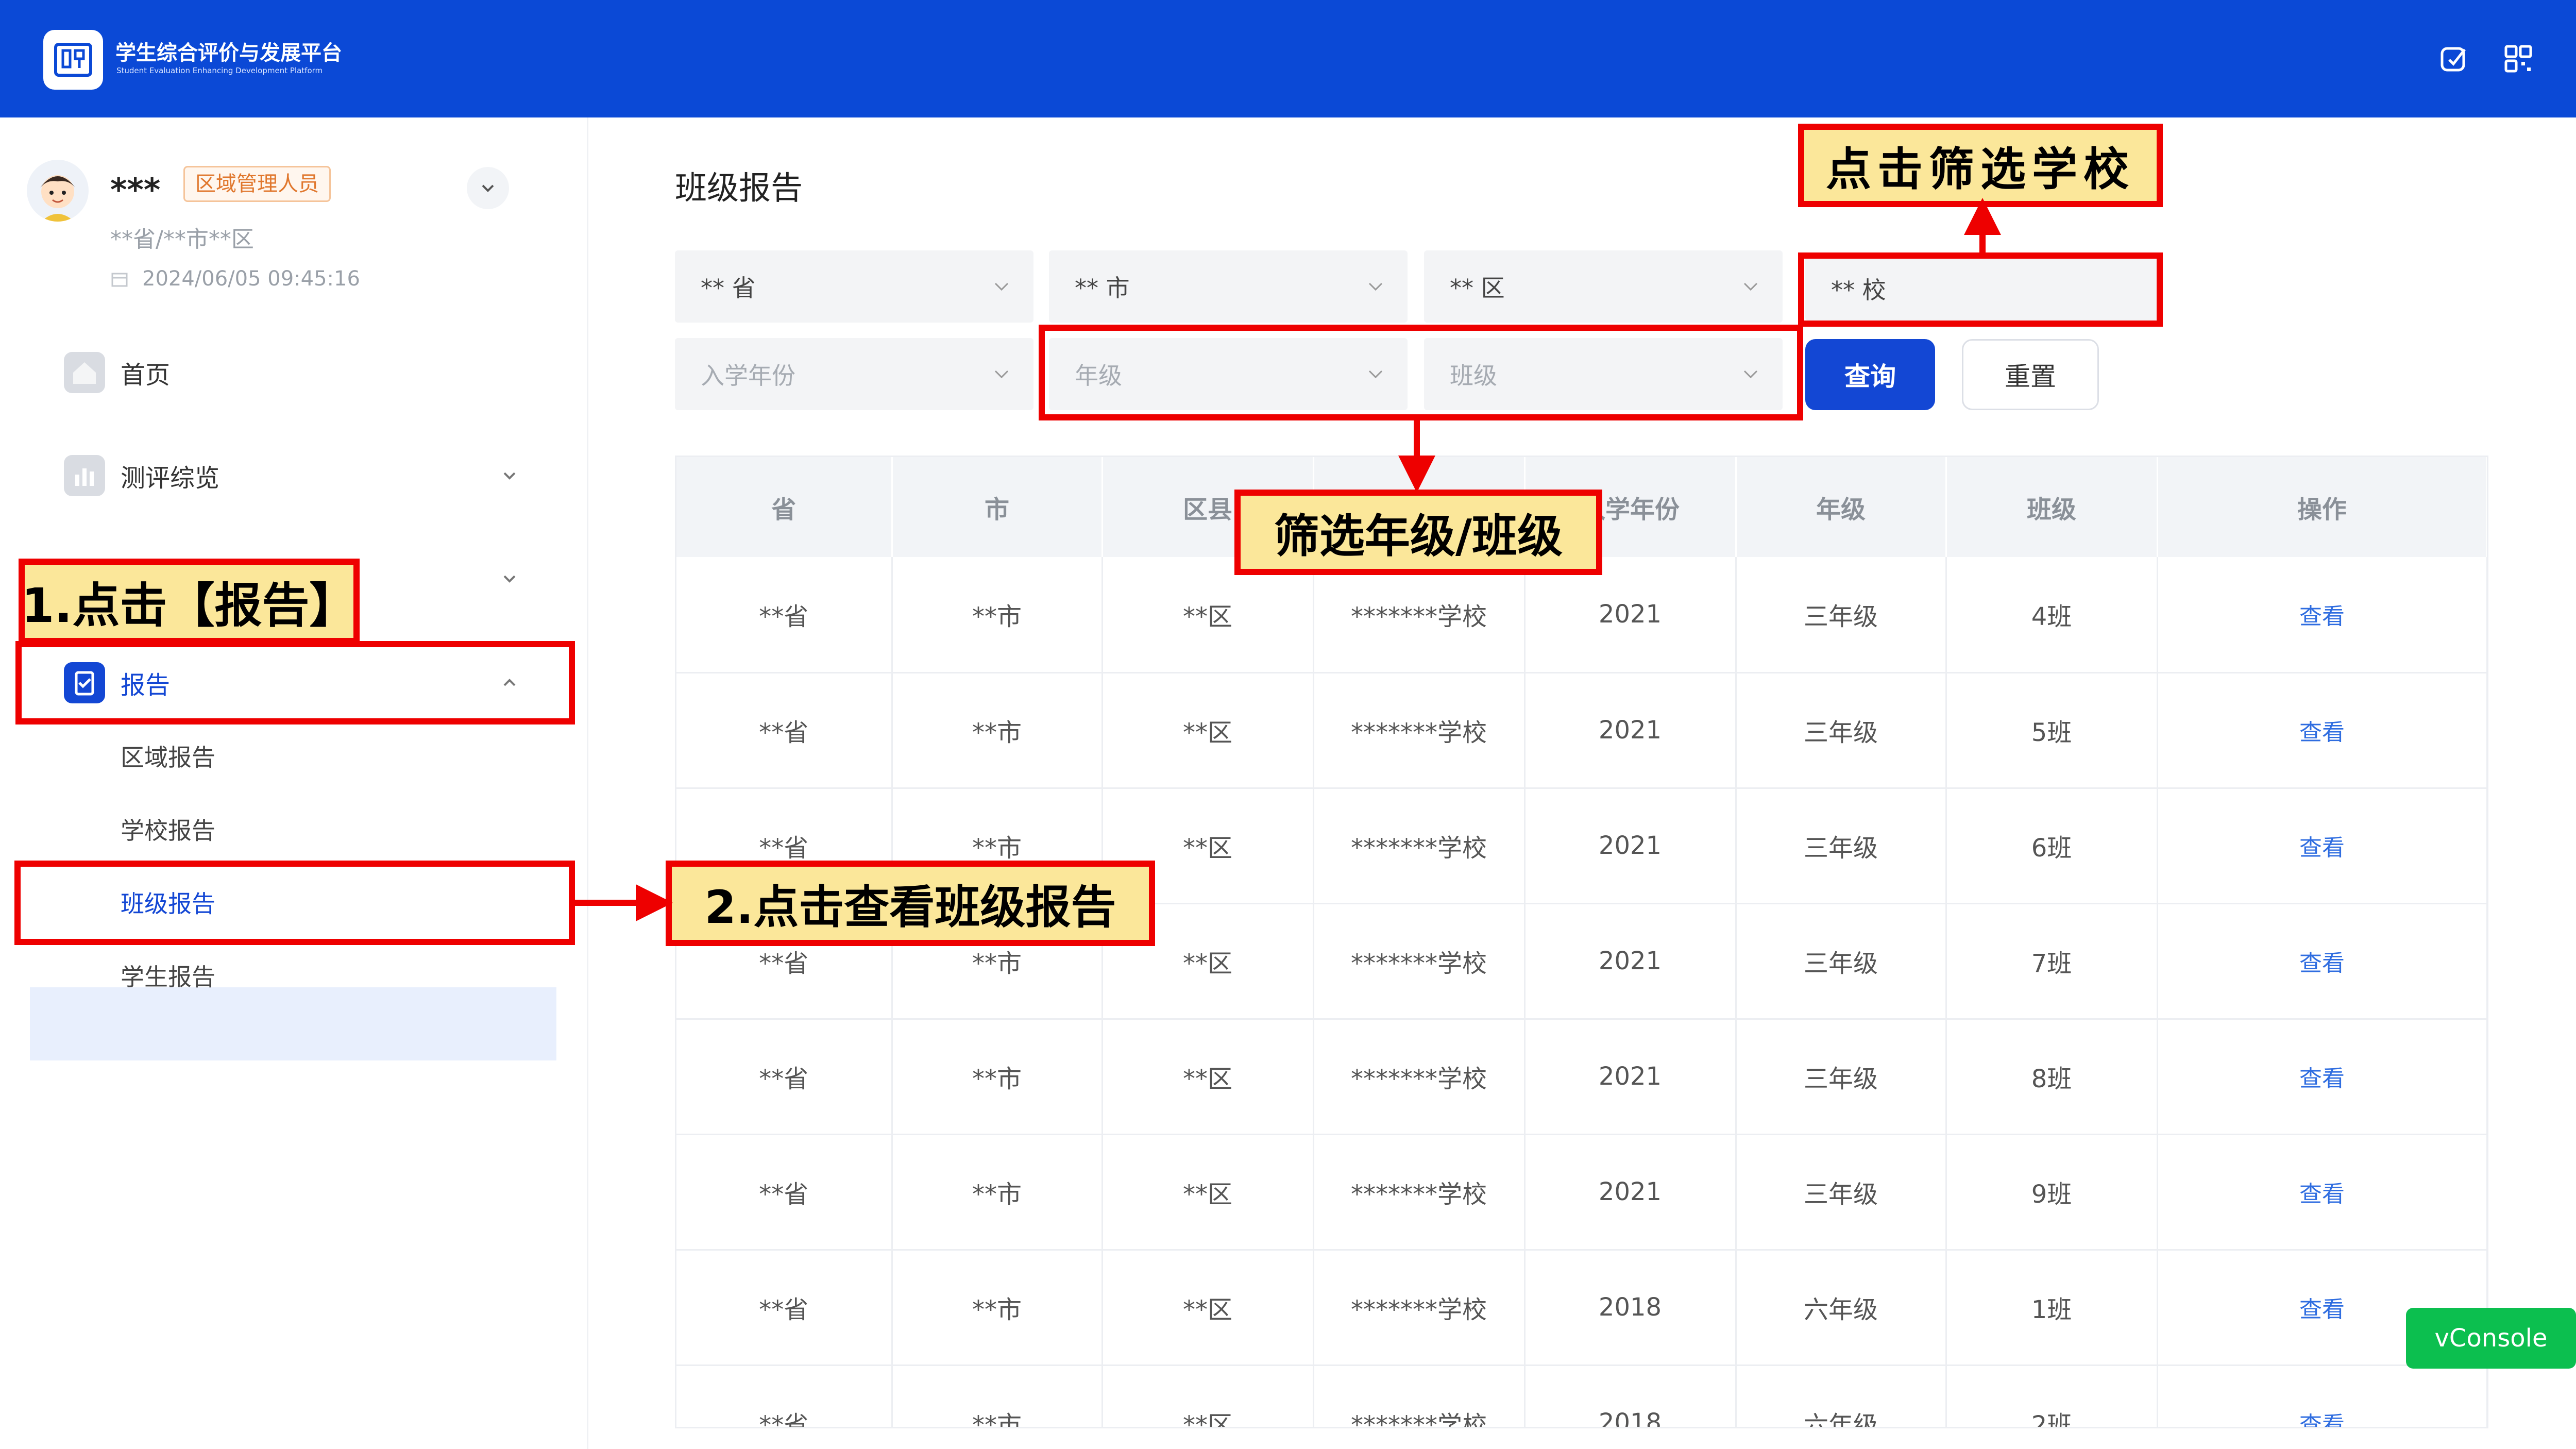 This screenshot has width=2576, height=1449. Describe the element at coordinates (2052, 615) in the screenshot. I see `cell-class: 4班` at that location.